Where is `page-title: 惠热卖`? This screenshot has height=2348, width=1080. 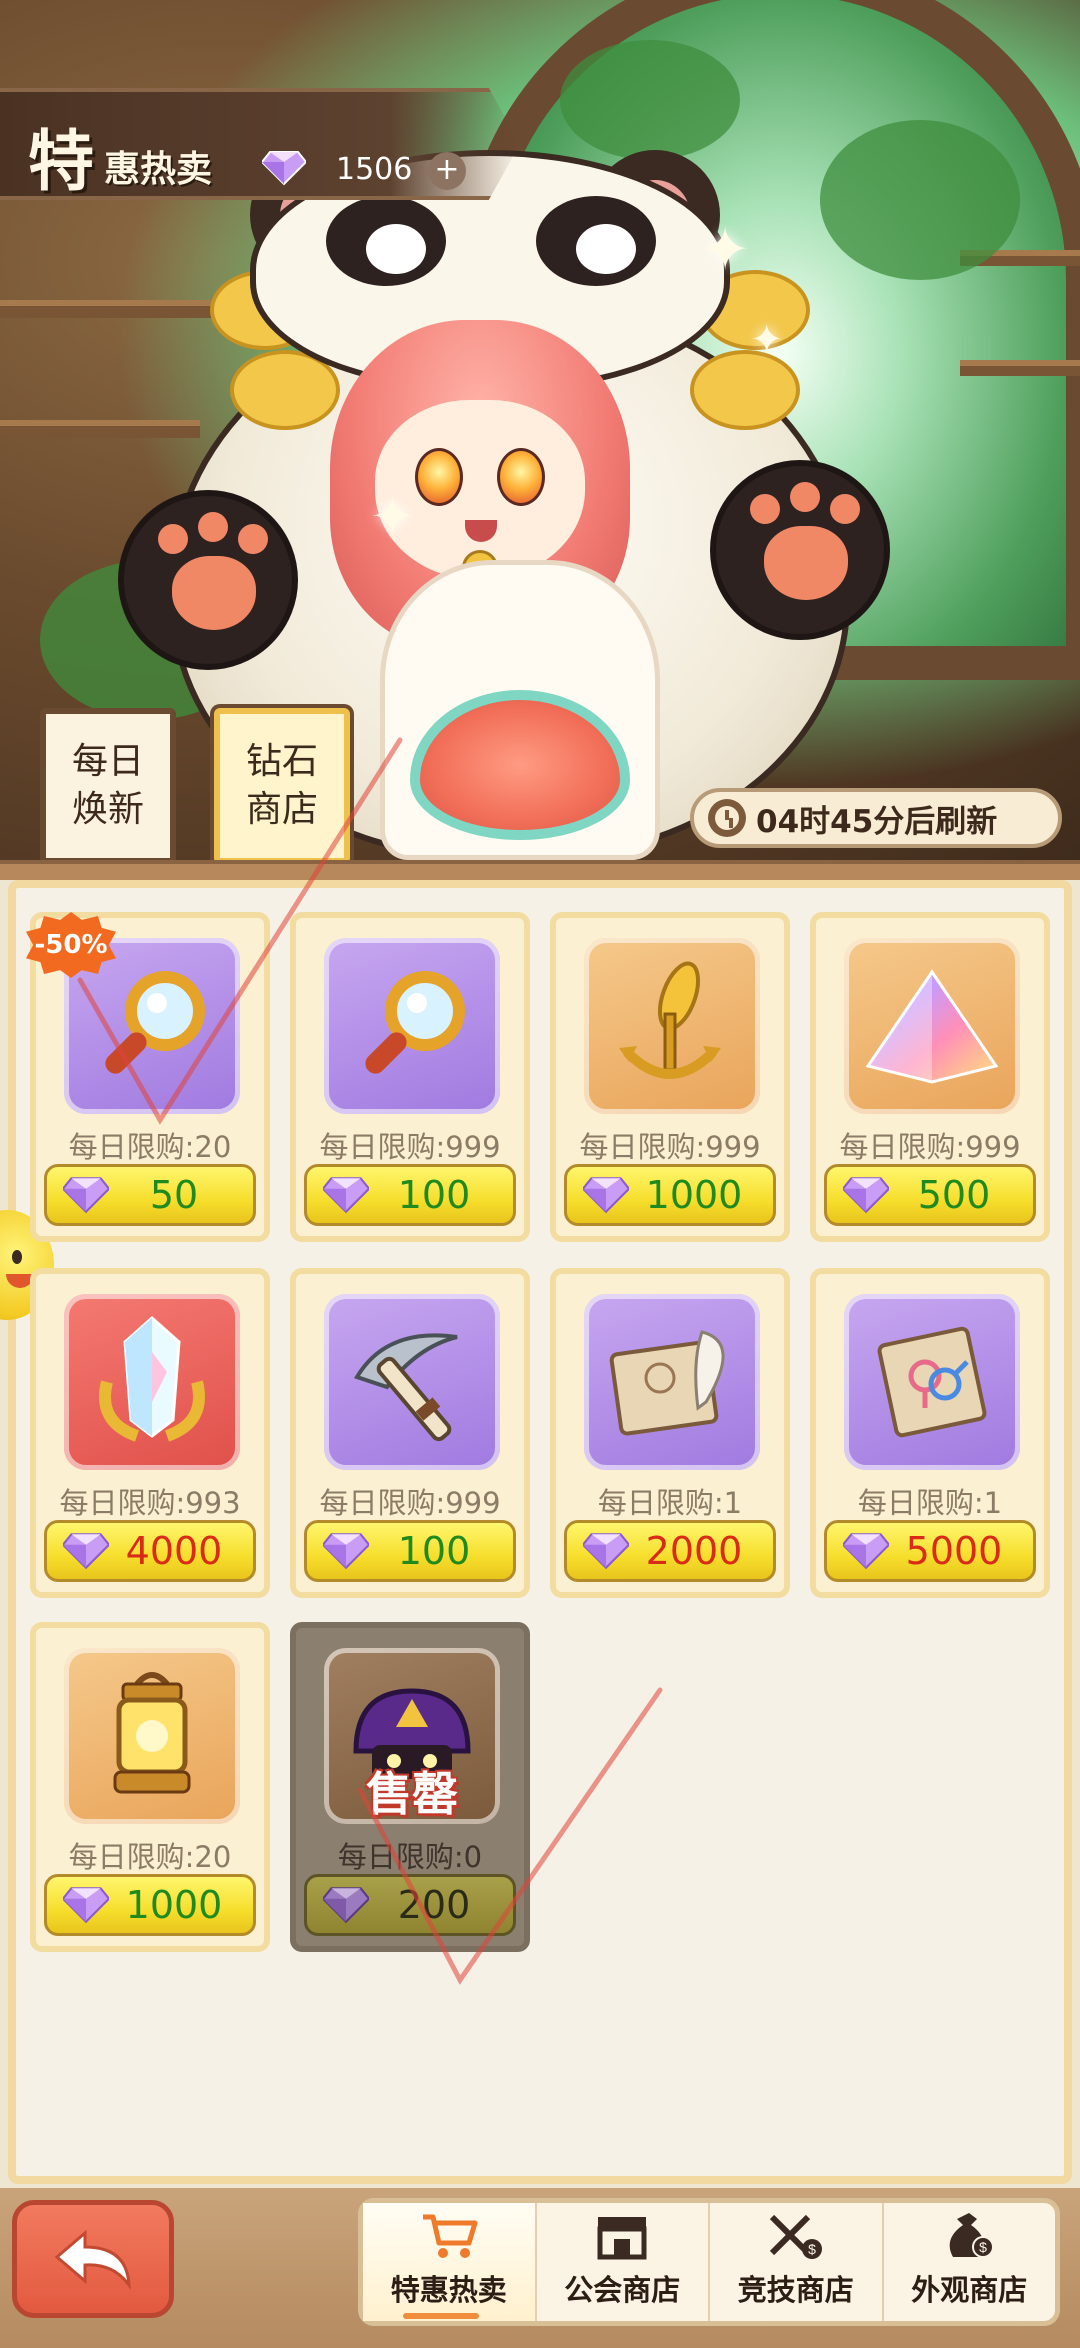 page-title: 惠热卖 is located at coordinates (158, 169).